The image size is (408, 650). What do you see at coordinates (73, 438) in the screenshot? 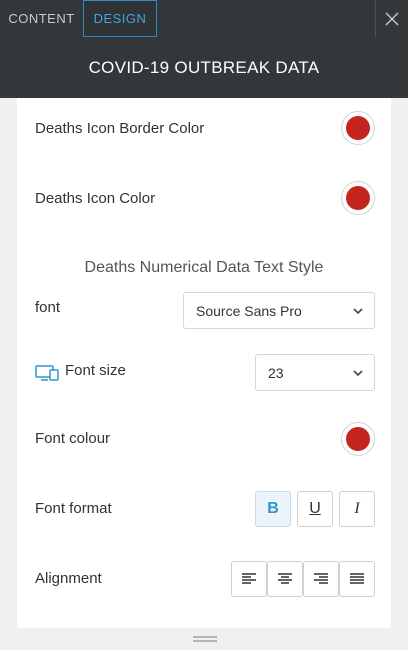
I see `font-colour-label: Font colour` at bounding box center [73, 438].